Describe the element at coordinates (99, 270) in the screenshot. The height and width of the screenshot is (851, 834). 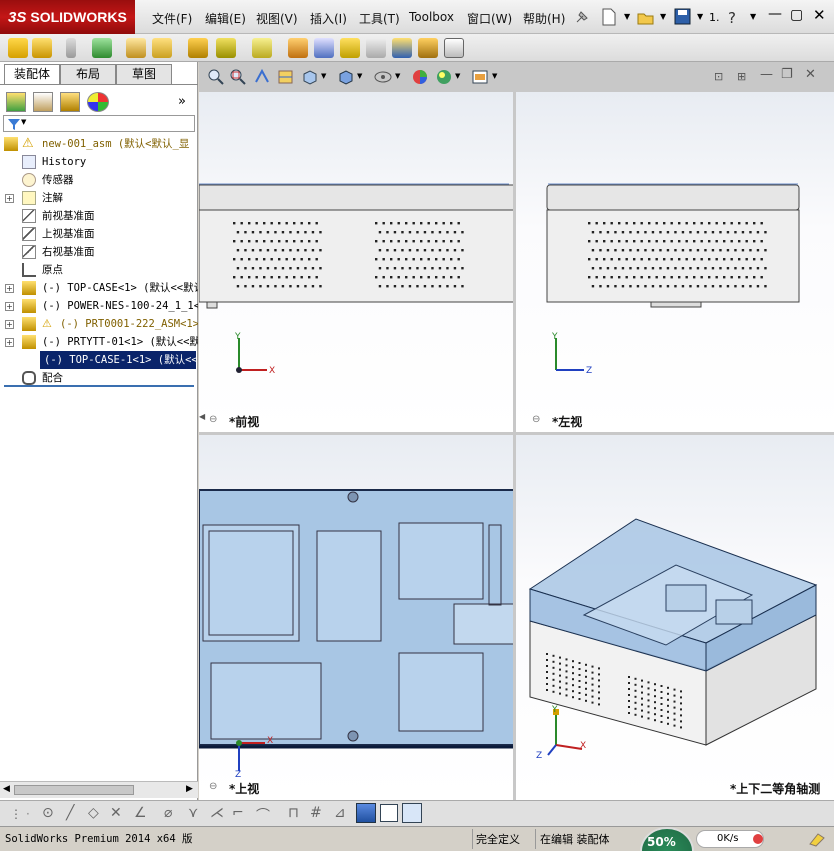
I see `tree-item: 原点` at that location.